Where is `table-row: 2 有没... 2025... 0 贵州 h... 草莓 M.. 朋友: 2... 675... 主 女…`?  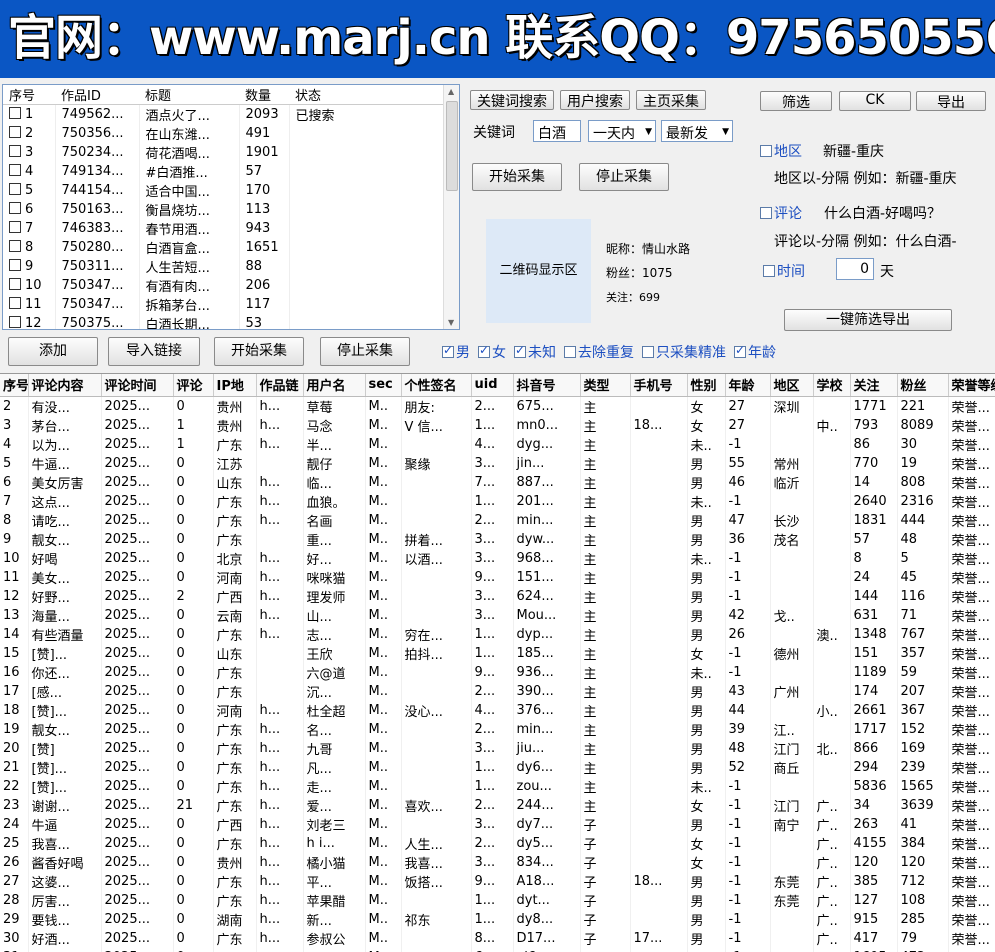 table-row: 2 有没... 2025... 0 贵州 h... 草莓 M.. 朋友: 2... 675... 主 女… is located at coordinates (497, 406).